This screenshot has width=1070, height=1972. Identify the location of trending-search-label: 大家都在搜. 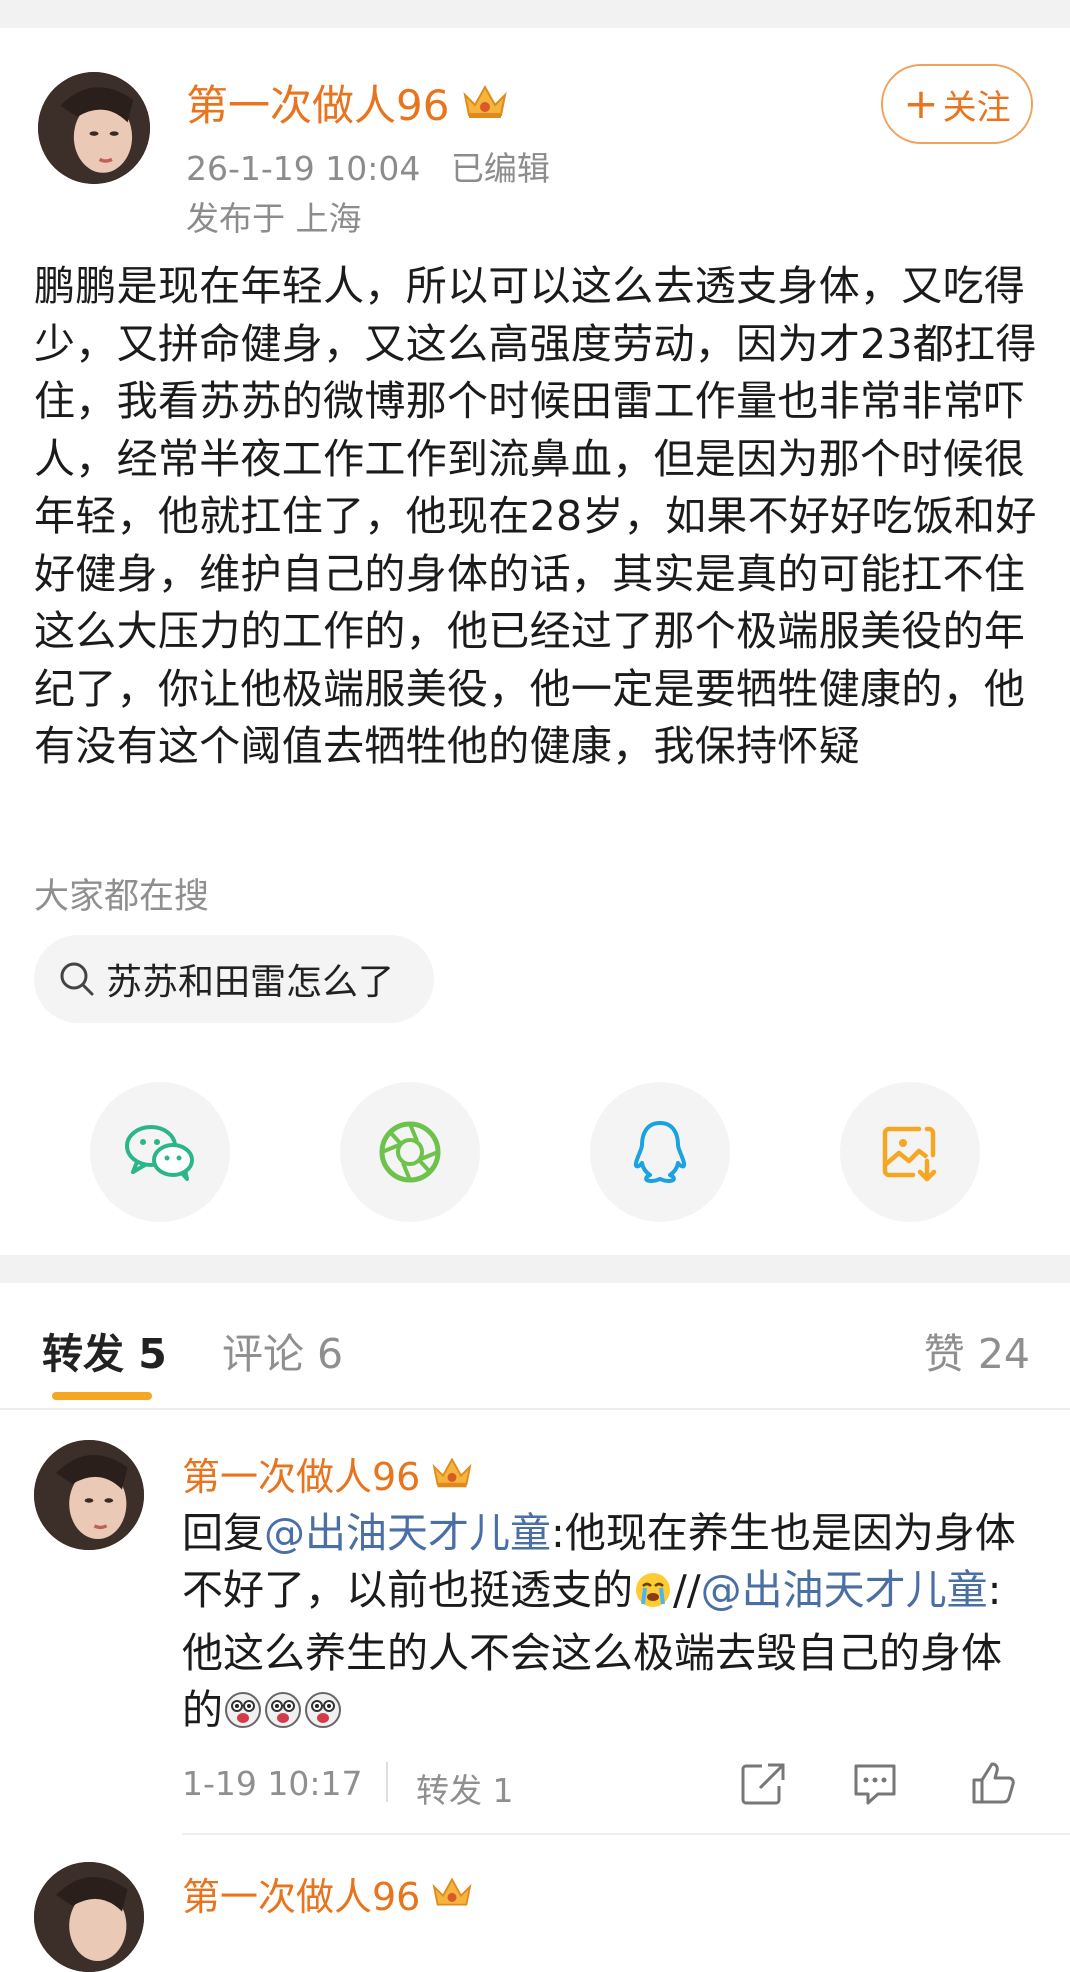
(122, 897).